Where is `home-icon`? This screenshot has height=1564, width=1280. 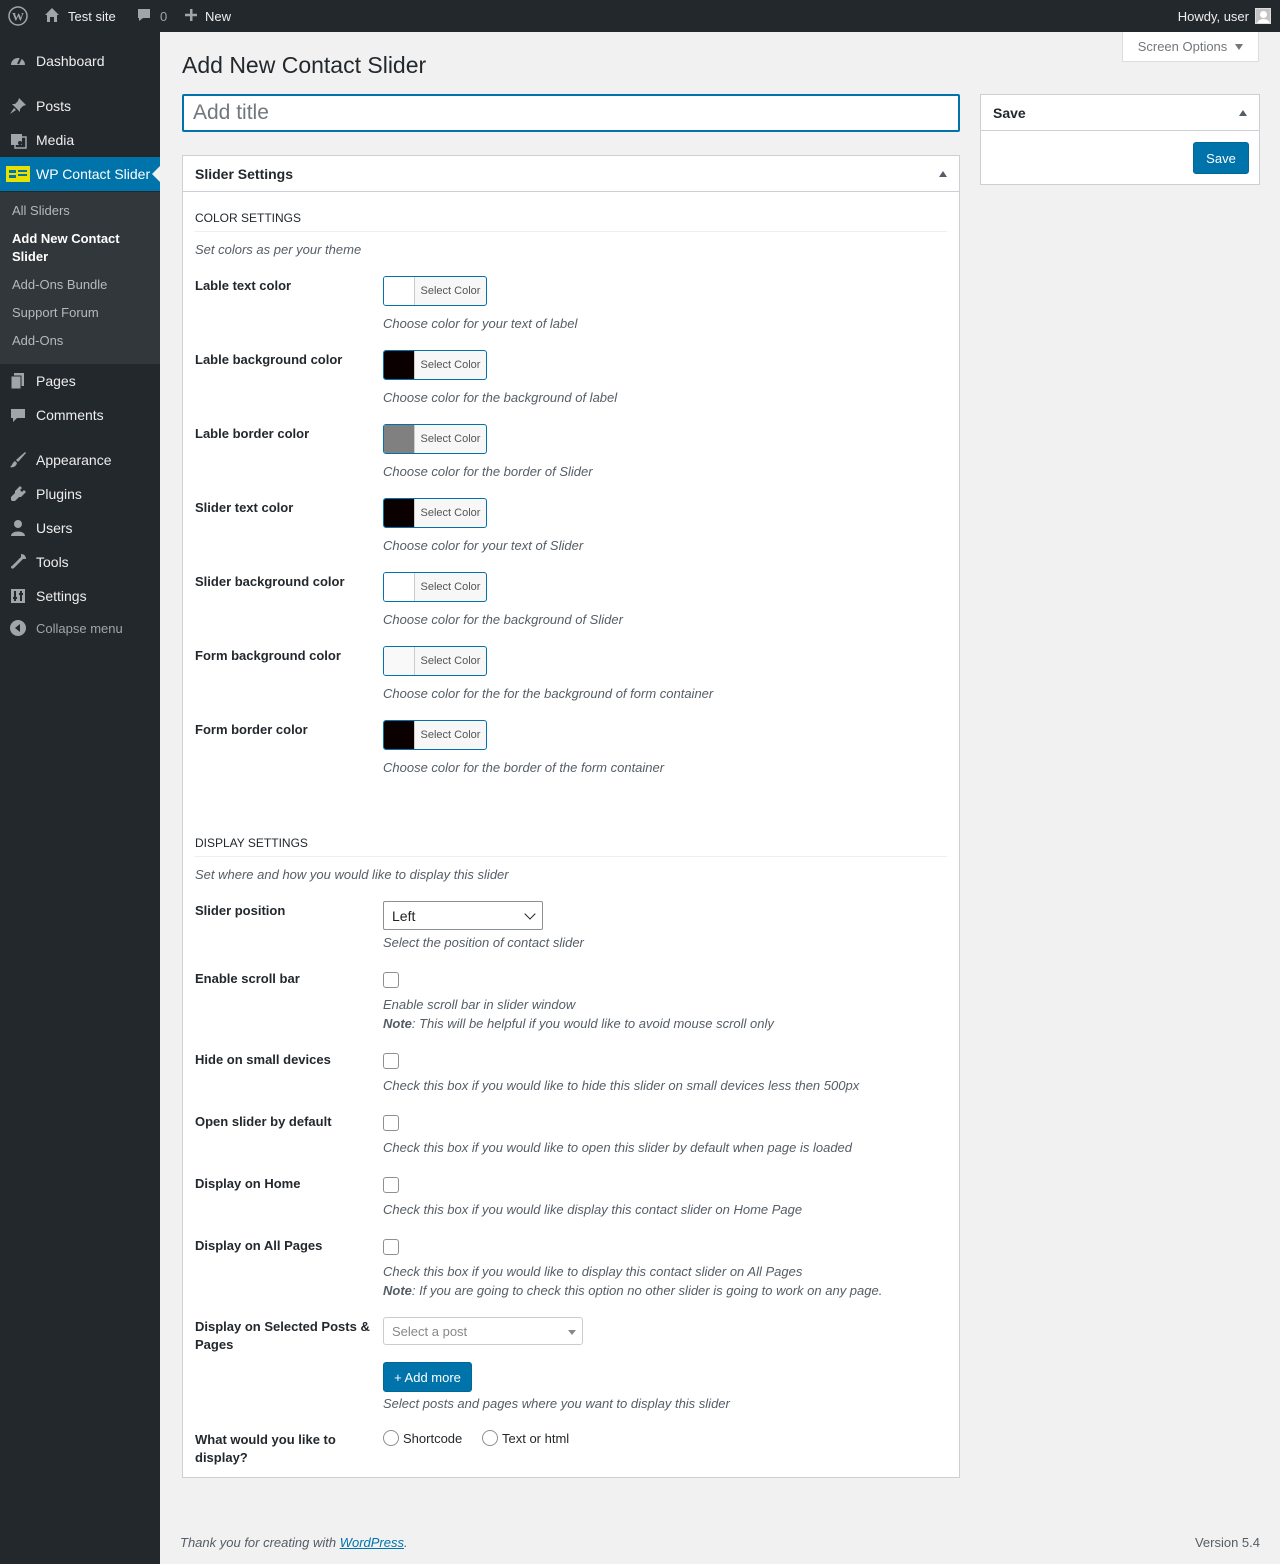
home-icon is located at coordinates (52, 16).